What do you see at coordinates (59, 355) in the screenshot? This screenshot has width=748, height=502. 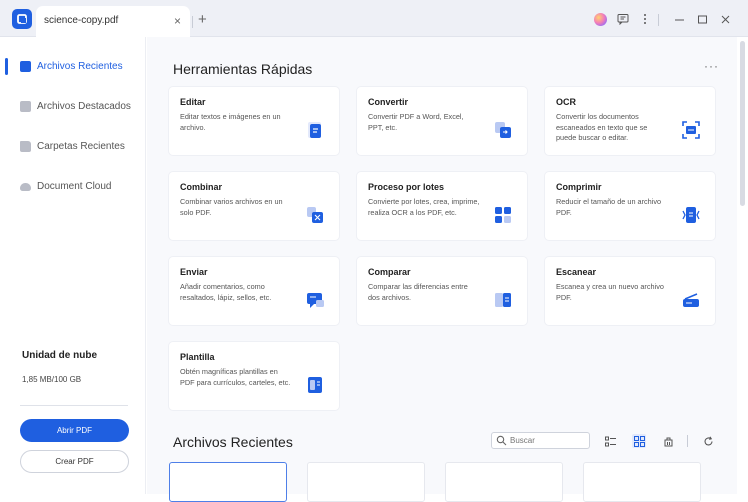 I see `cloud-storage-title: Unidad de nube` at bounding box center [59, 355].